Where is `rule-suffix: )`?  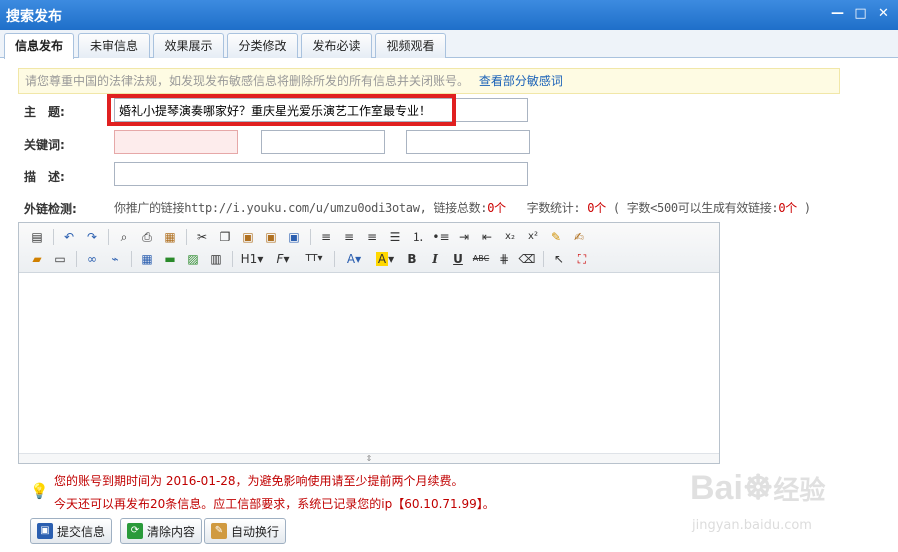 rule-suffix: ) is located at coordinates (807, 208).